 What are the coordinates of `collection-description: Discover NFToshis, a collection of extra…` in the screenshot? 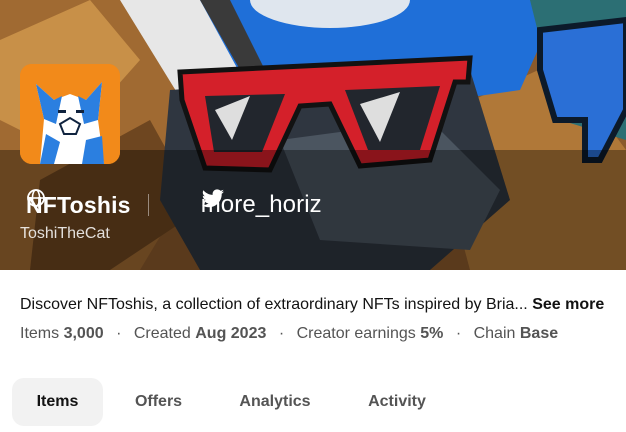 It's located at (323, 305).